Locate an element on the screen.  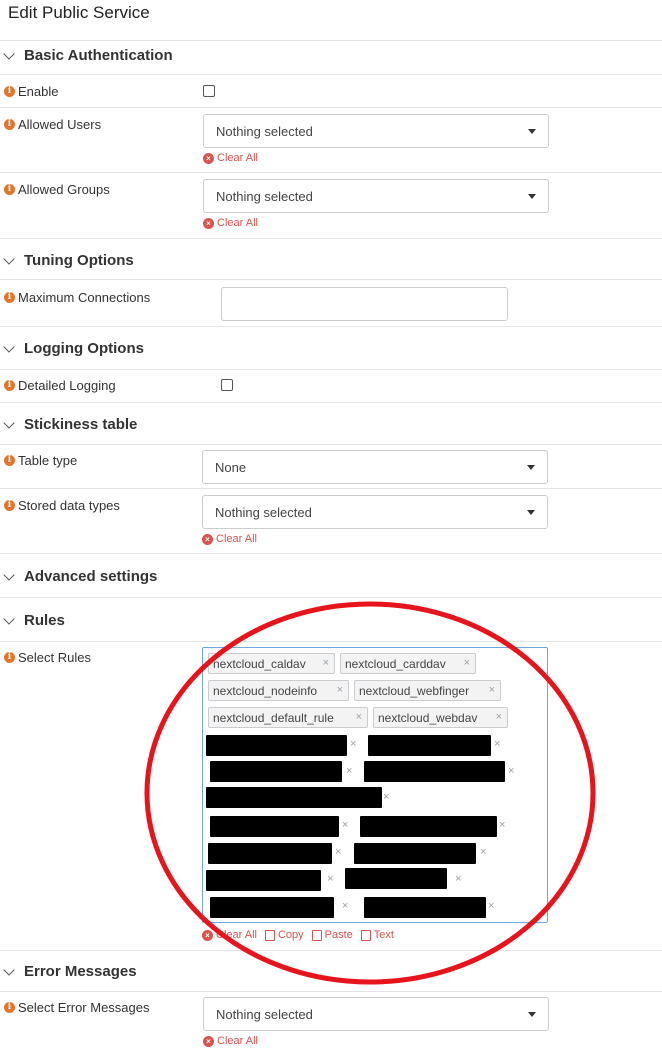
section-logging-options: Logging Options is located at coordinates (331, 350).